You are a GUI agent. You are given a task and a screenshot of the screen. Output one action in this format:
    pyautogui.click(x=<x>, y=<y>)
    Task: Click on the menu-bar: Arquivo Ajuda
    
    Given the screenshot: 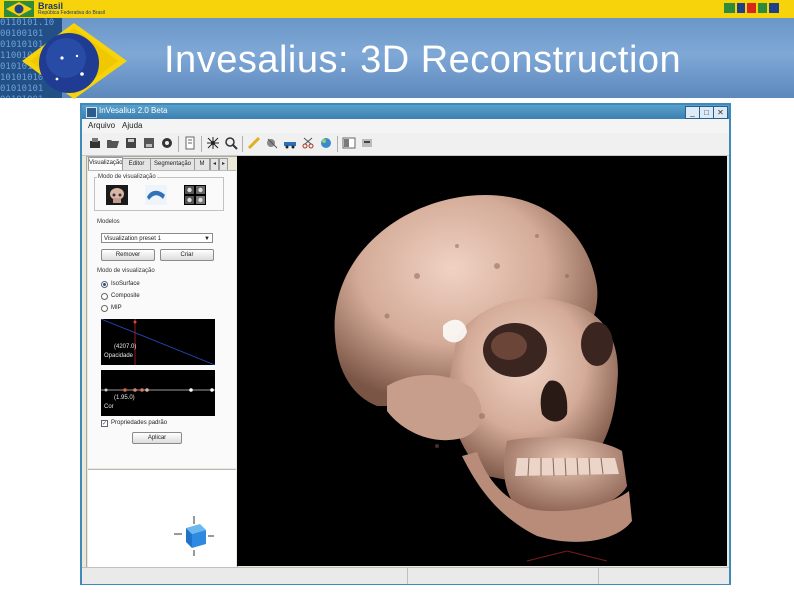 What is the action you would take?
    pyautogui.click(x=405, y=126)
    